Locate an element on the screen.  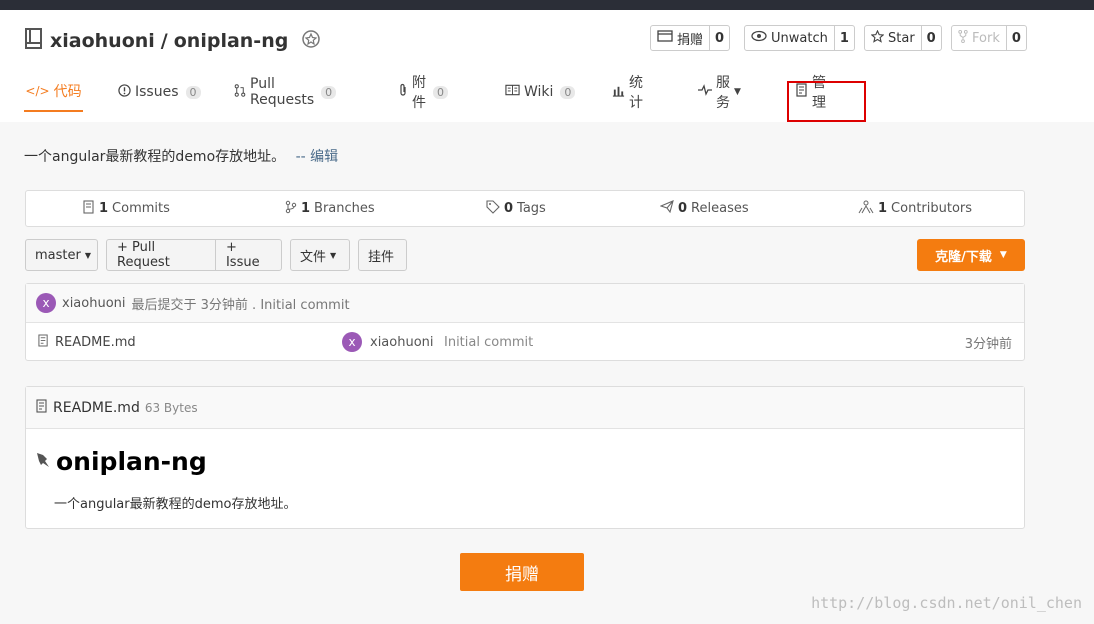
fork-label: Fork is located at coordinates (986, 38).